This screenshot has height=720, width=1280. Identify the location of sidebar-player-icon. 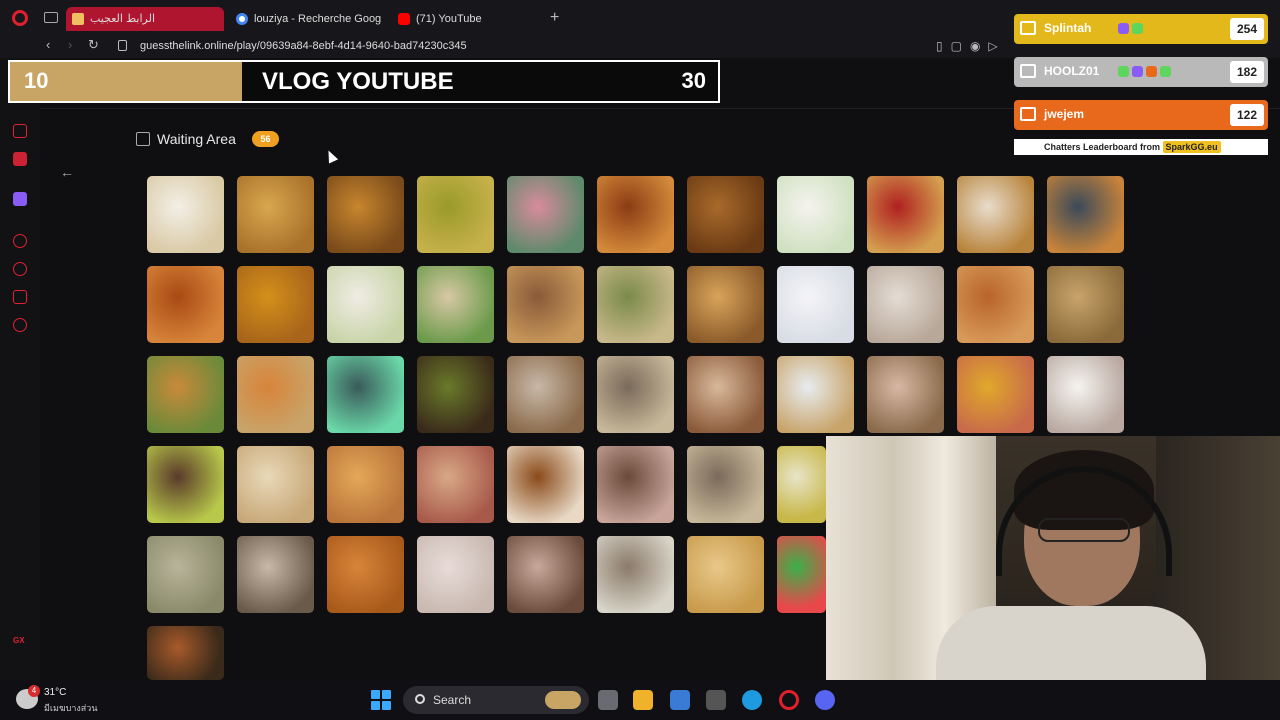
(20, 241).